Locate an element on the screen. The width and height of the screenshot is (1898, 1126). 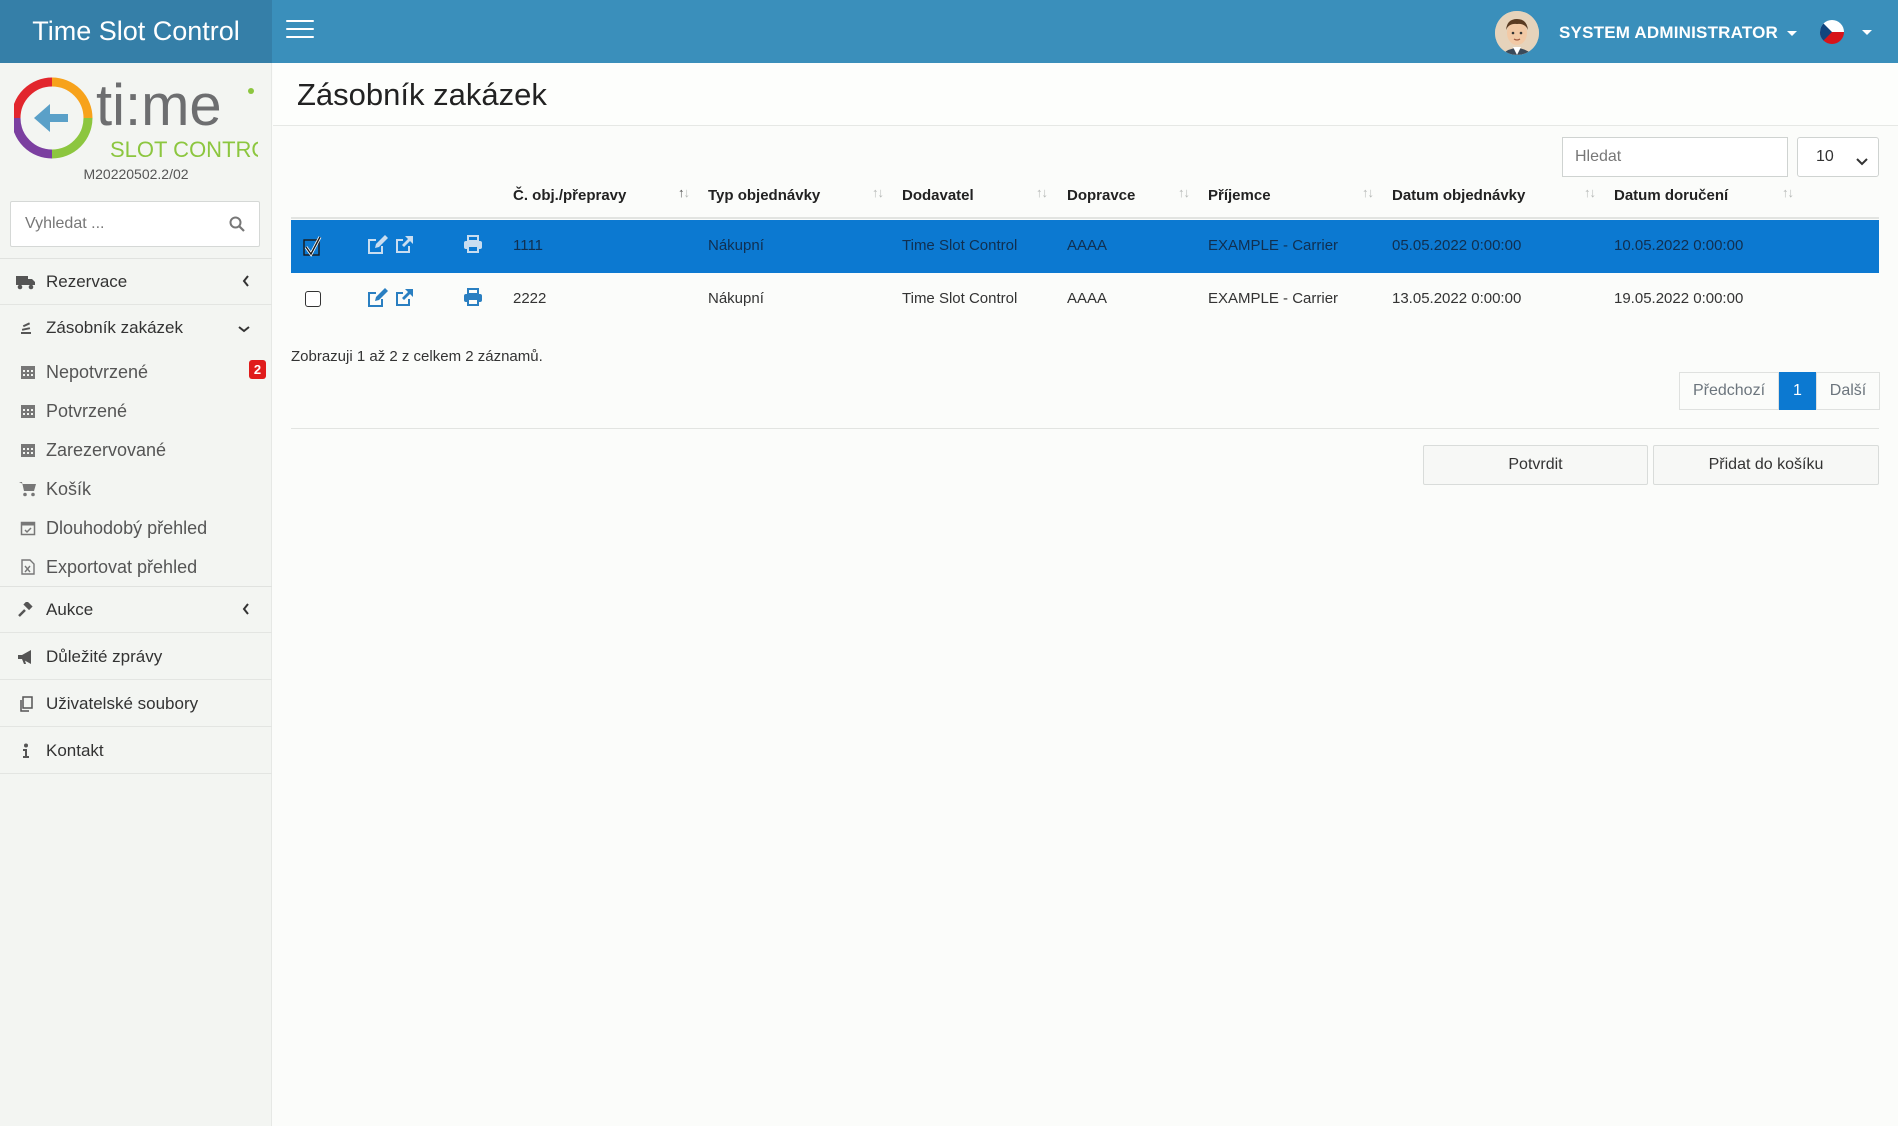
table-search is located at coordinates (1675, 157).